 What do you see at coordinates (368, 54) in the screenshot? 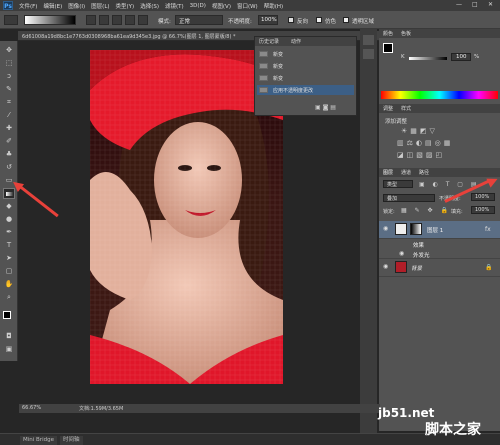
I see `actions-panel-icon` at bounding box center [368, 54].